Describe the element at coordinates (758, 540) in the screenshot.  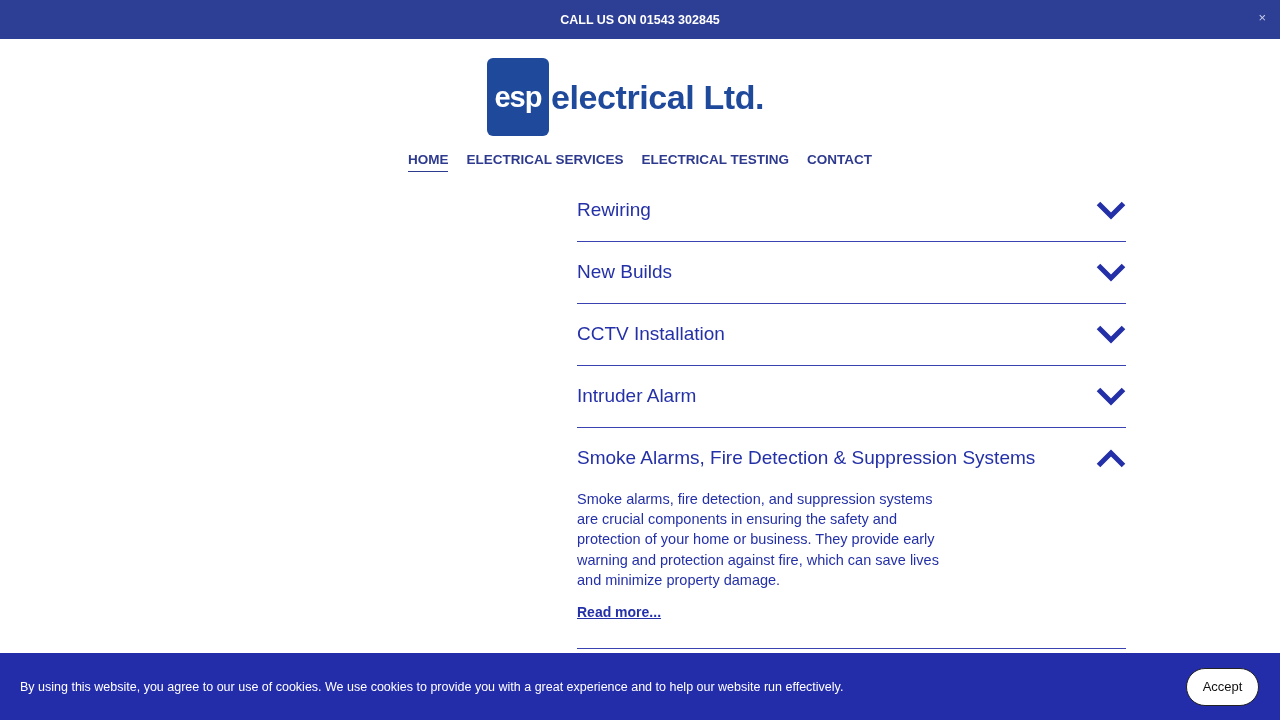
I see `accordion-body-text: Smoke alarms, fire detection, and suppression systems are crucial components in ensuring the safety and protection of your home or business. They provide early warning and protection against fire, which can save lives and minimize property damage.` at that location.